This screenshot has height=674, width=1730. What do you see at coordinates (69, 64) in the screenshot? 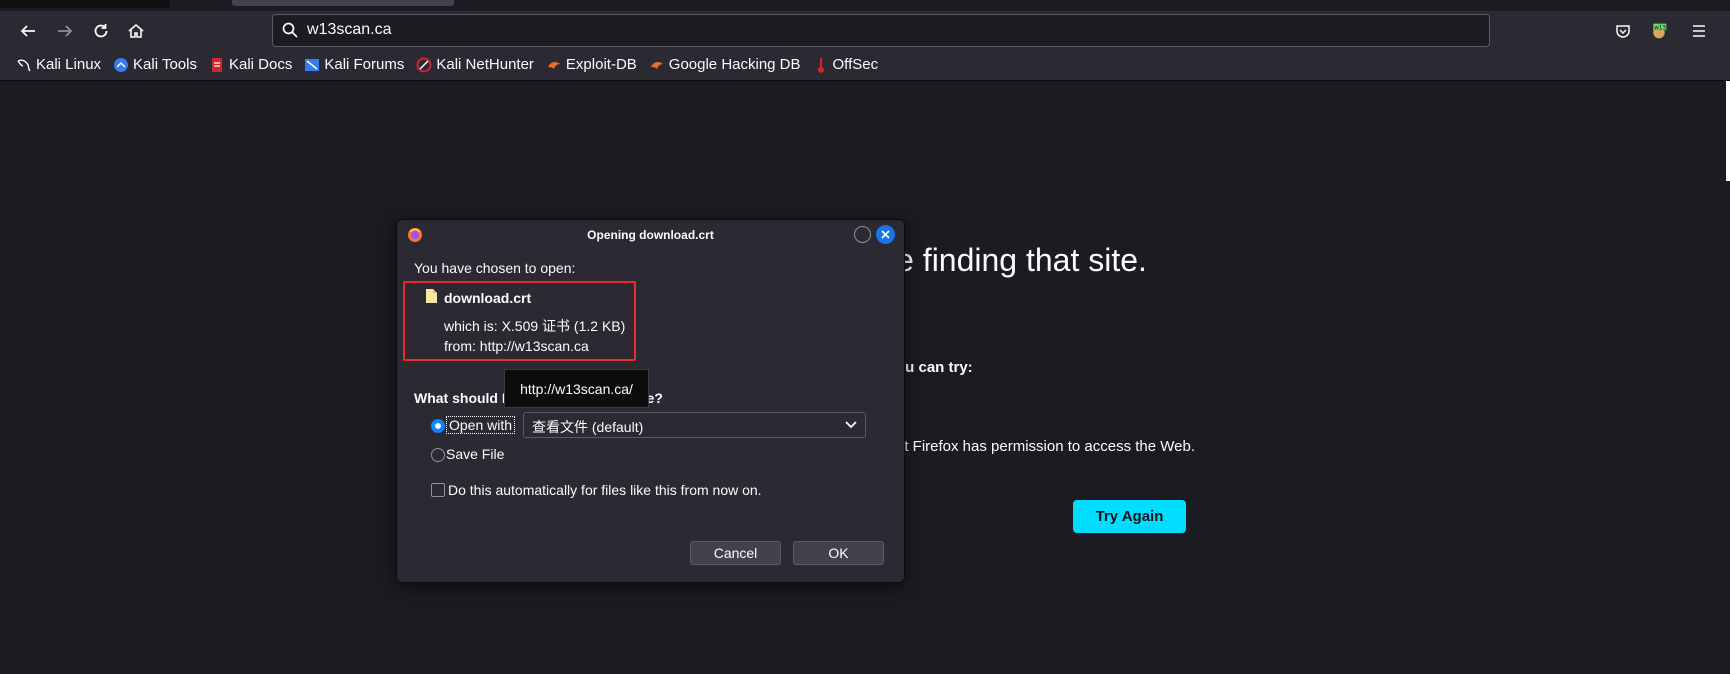
I see `bookmark-label: Kali Linux` at bounding box center [69, 64].